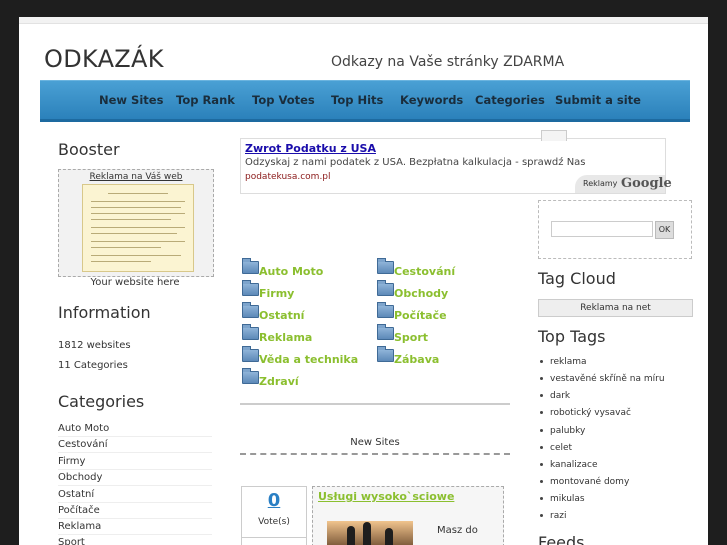  Describe the element at coordinates (411, 337) in the screenshot. I see `dir-sport: Sport` at that location.